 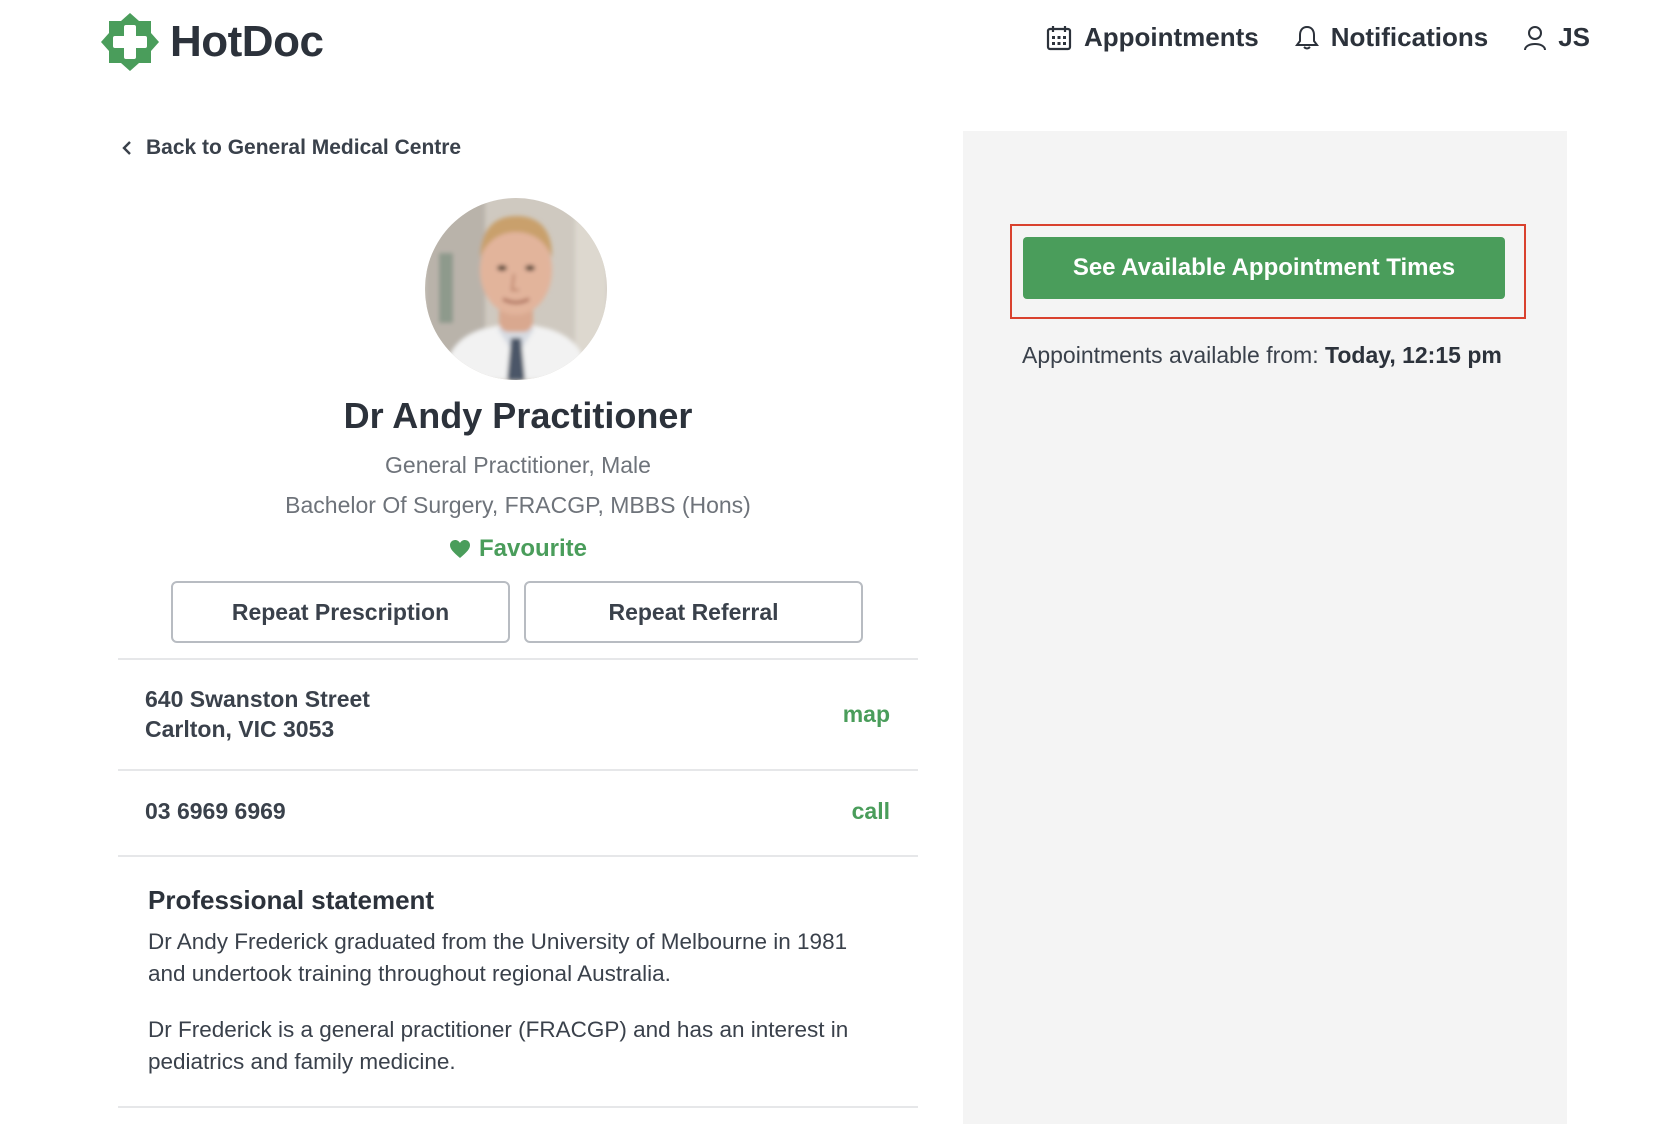 What do you see at coordinates (257, 699) in the screenshot?
I see `address-line-1: 640 Swanston Street` at bounding box center [257, 699].